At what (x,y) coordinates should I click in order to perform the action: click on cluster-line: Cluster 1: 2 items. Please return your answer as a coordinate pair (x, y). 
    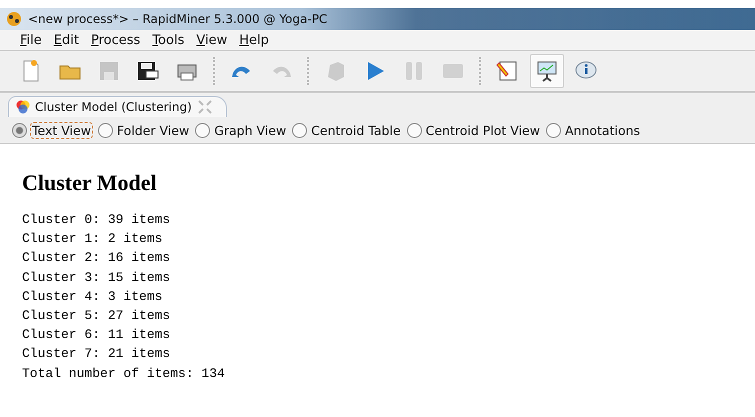
    Looking at the image, I should click on (93, 239).